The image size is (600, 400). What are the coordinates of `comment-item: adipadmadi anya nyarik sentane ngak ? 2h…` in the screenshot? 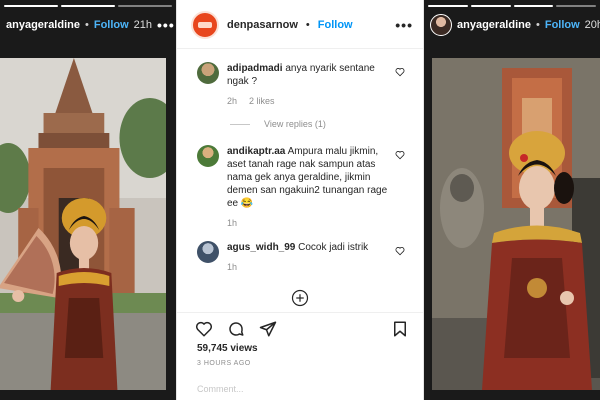 It's located at (301, 85).